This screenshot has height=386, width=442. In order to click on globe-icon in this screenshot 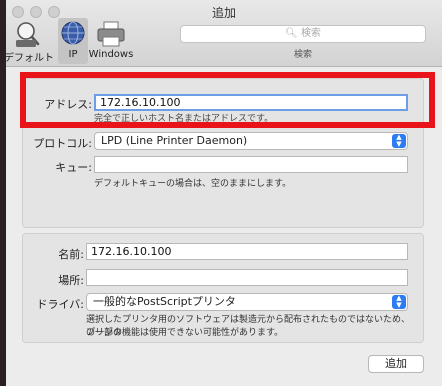, I will do `click(73, 34)`.